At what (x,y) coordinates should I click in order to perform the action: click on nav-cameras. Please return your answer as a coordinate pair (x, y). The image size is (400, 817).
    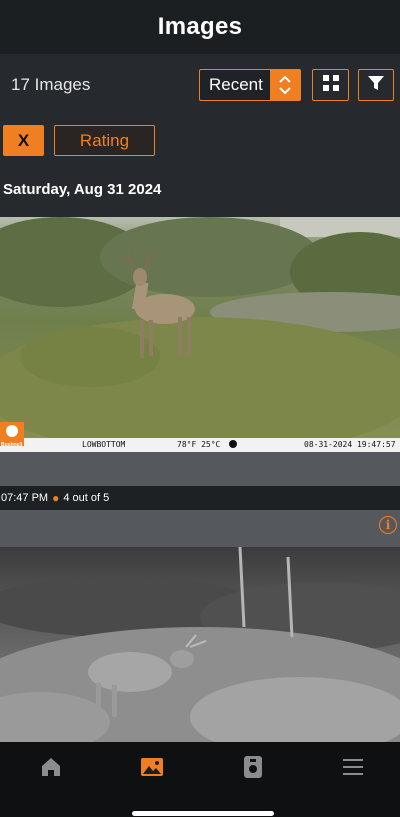
    Looking at the image, I should click on (253, 769).